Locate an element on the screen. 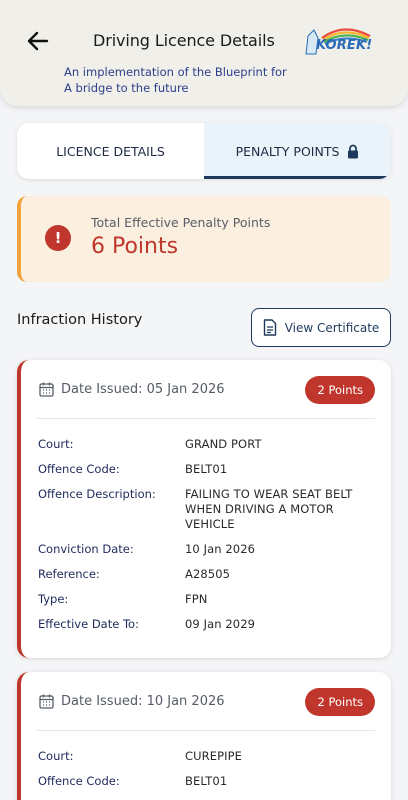 Image resolution: width=408 pixels, height=800 pixels. field-label: Effective Date To: is located at coordinates (88, 624).